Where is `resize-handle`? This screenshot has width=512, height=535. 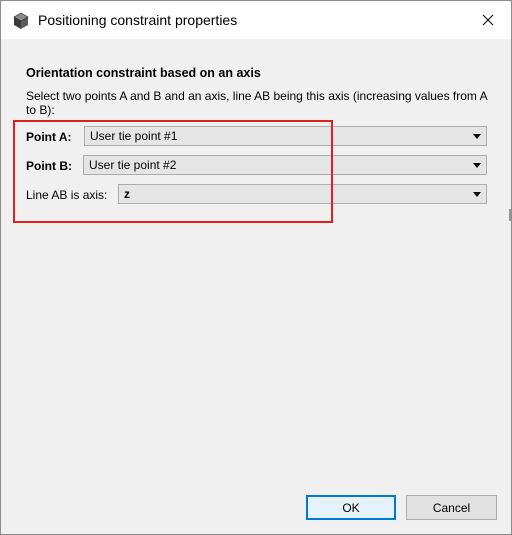 resize-handle is located at coordinates (510, 215).